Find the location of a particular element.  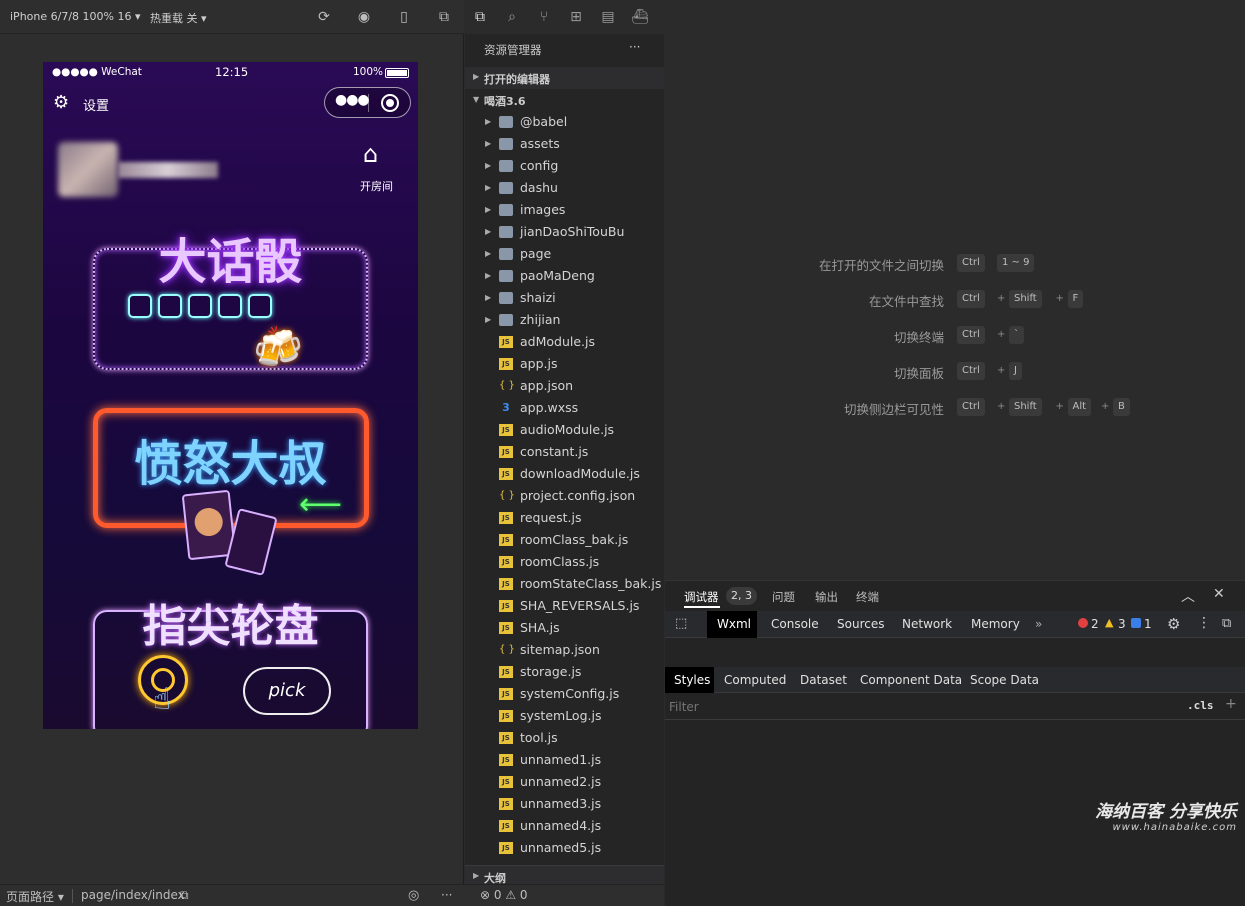

tree-file: JS unnamed3.js is located at coordinates (564, 804).